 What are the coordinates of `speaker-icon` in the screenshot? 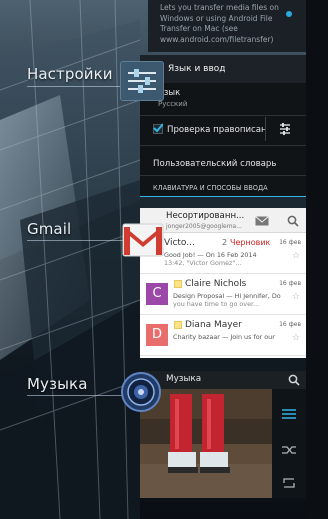 It's located at (141, 392).